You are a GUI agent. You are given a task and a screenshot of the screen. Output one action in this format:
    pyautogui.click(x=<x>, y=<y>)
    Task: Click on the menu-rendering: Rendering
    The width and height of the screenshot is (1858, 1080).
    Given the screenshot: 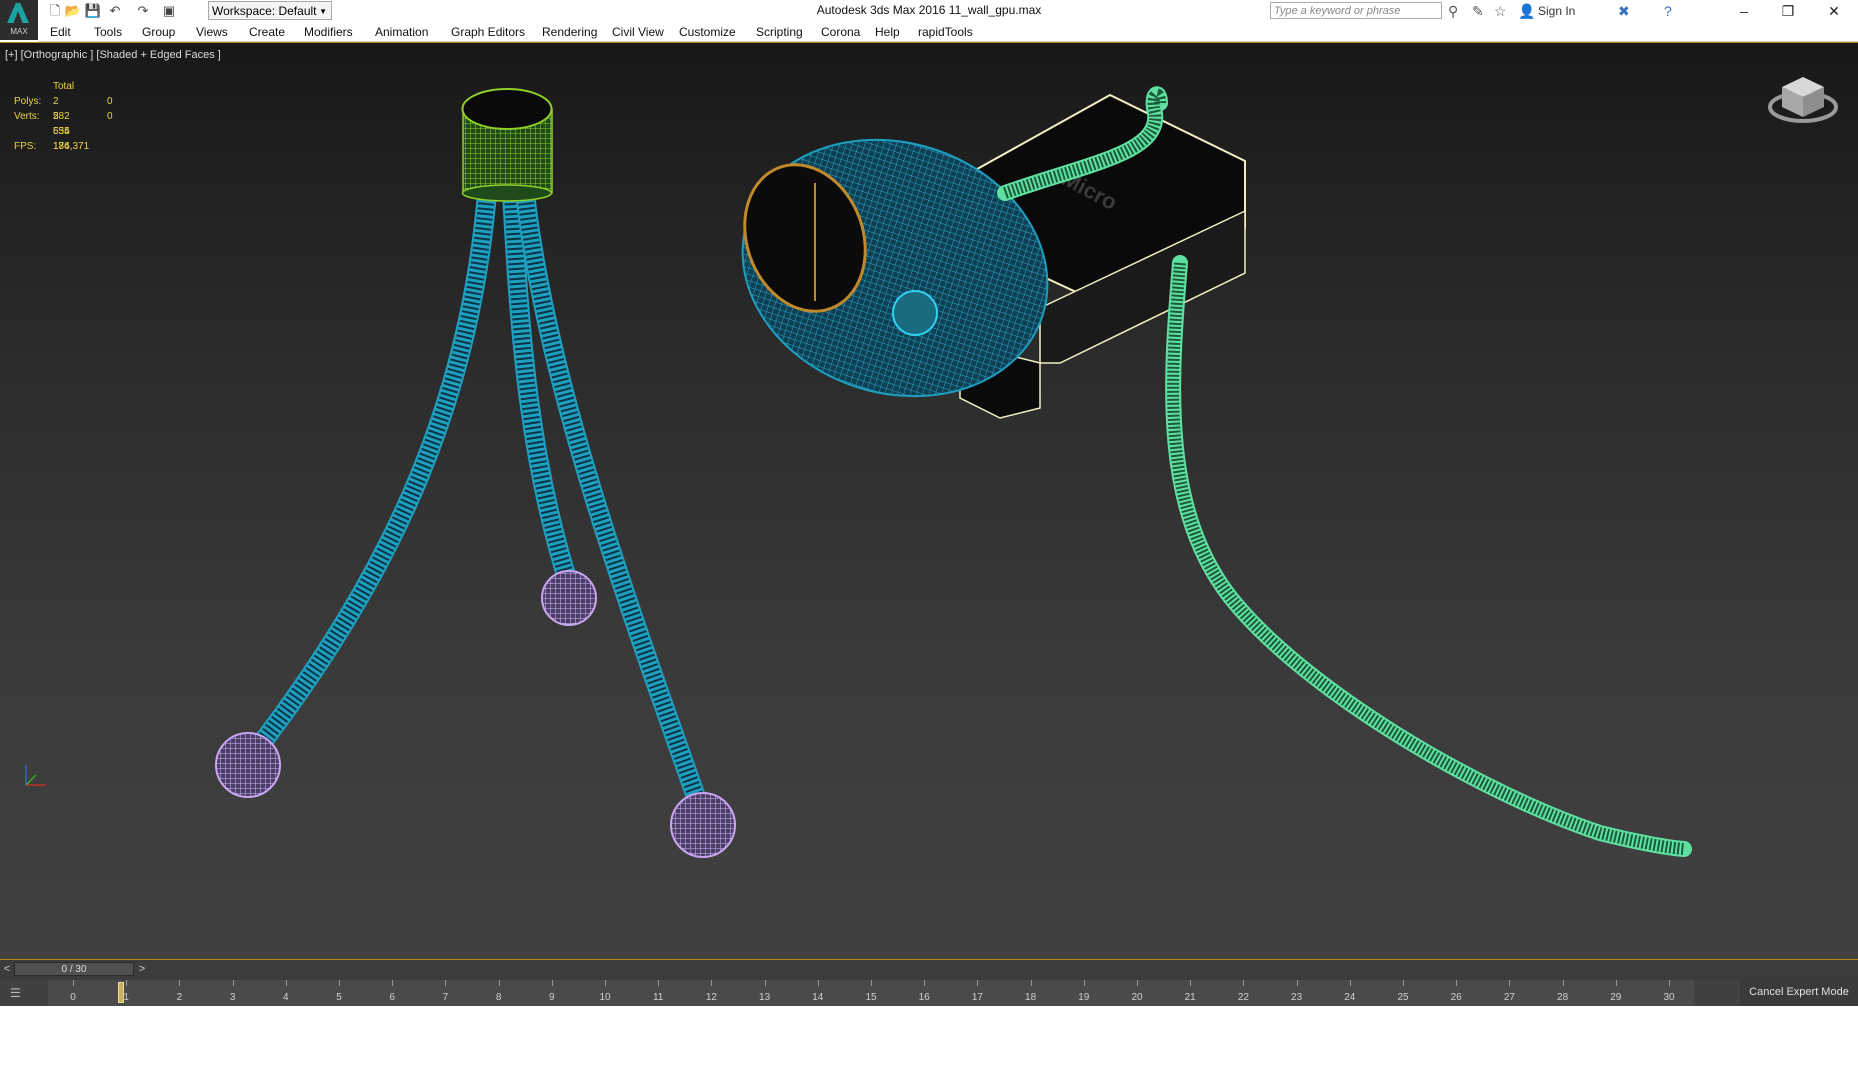 What is the action you would take?
    pyautogui.click(x=569, y=32)
    